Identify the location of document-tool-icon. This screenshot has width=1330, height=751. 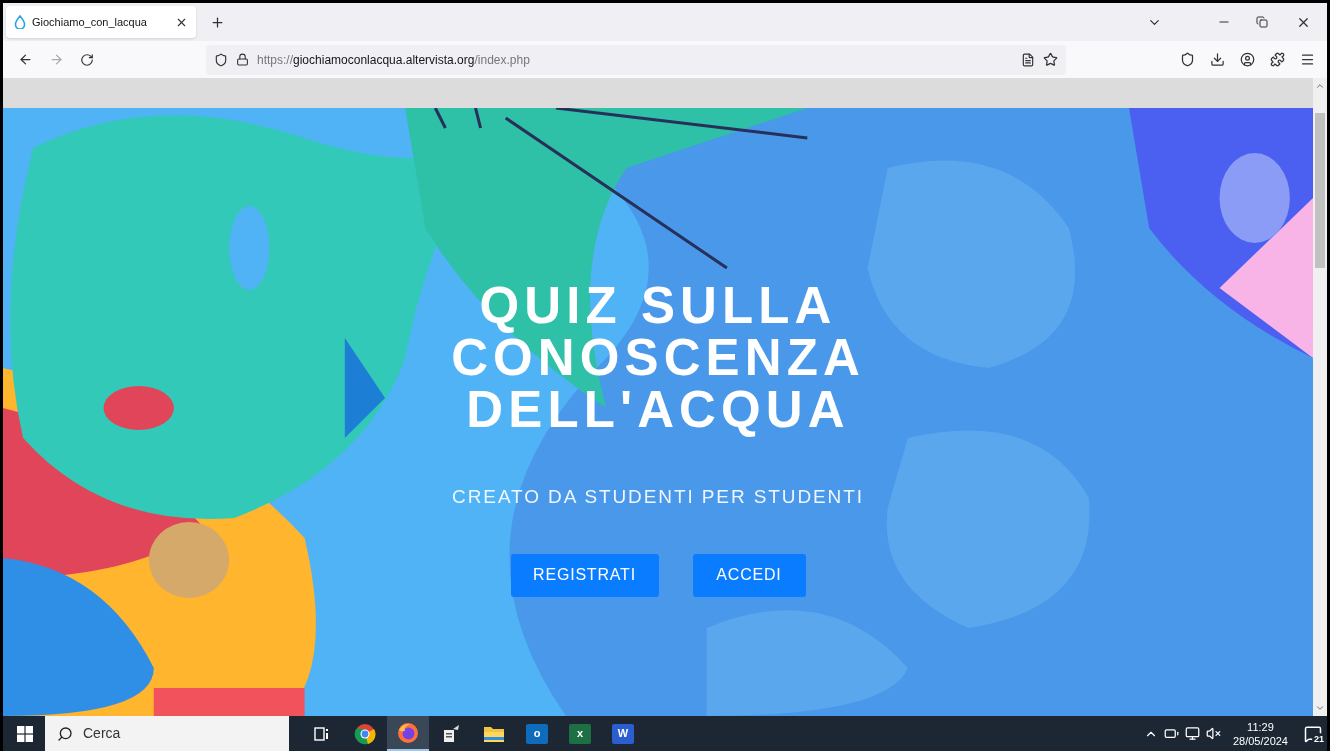
(451, 733).